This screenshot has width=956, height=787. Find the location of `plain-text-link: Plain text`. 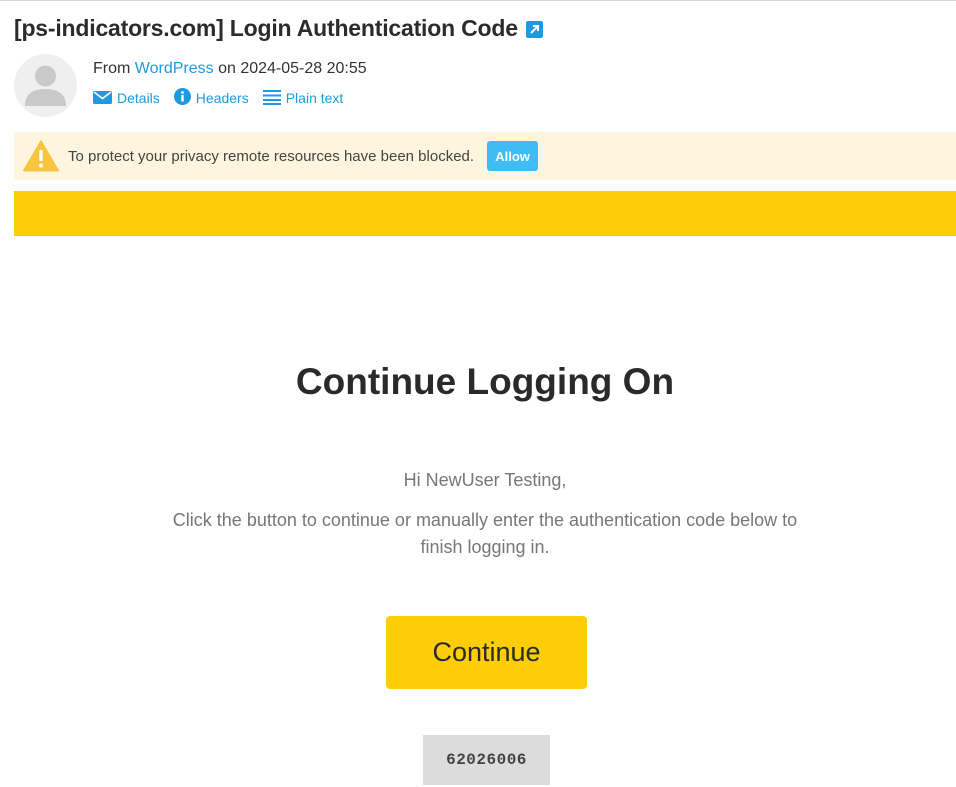

plain-text-link: Plain text is located at coordinates (303, 98).